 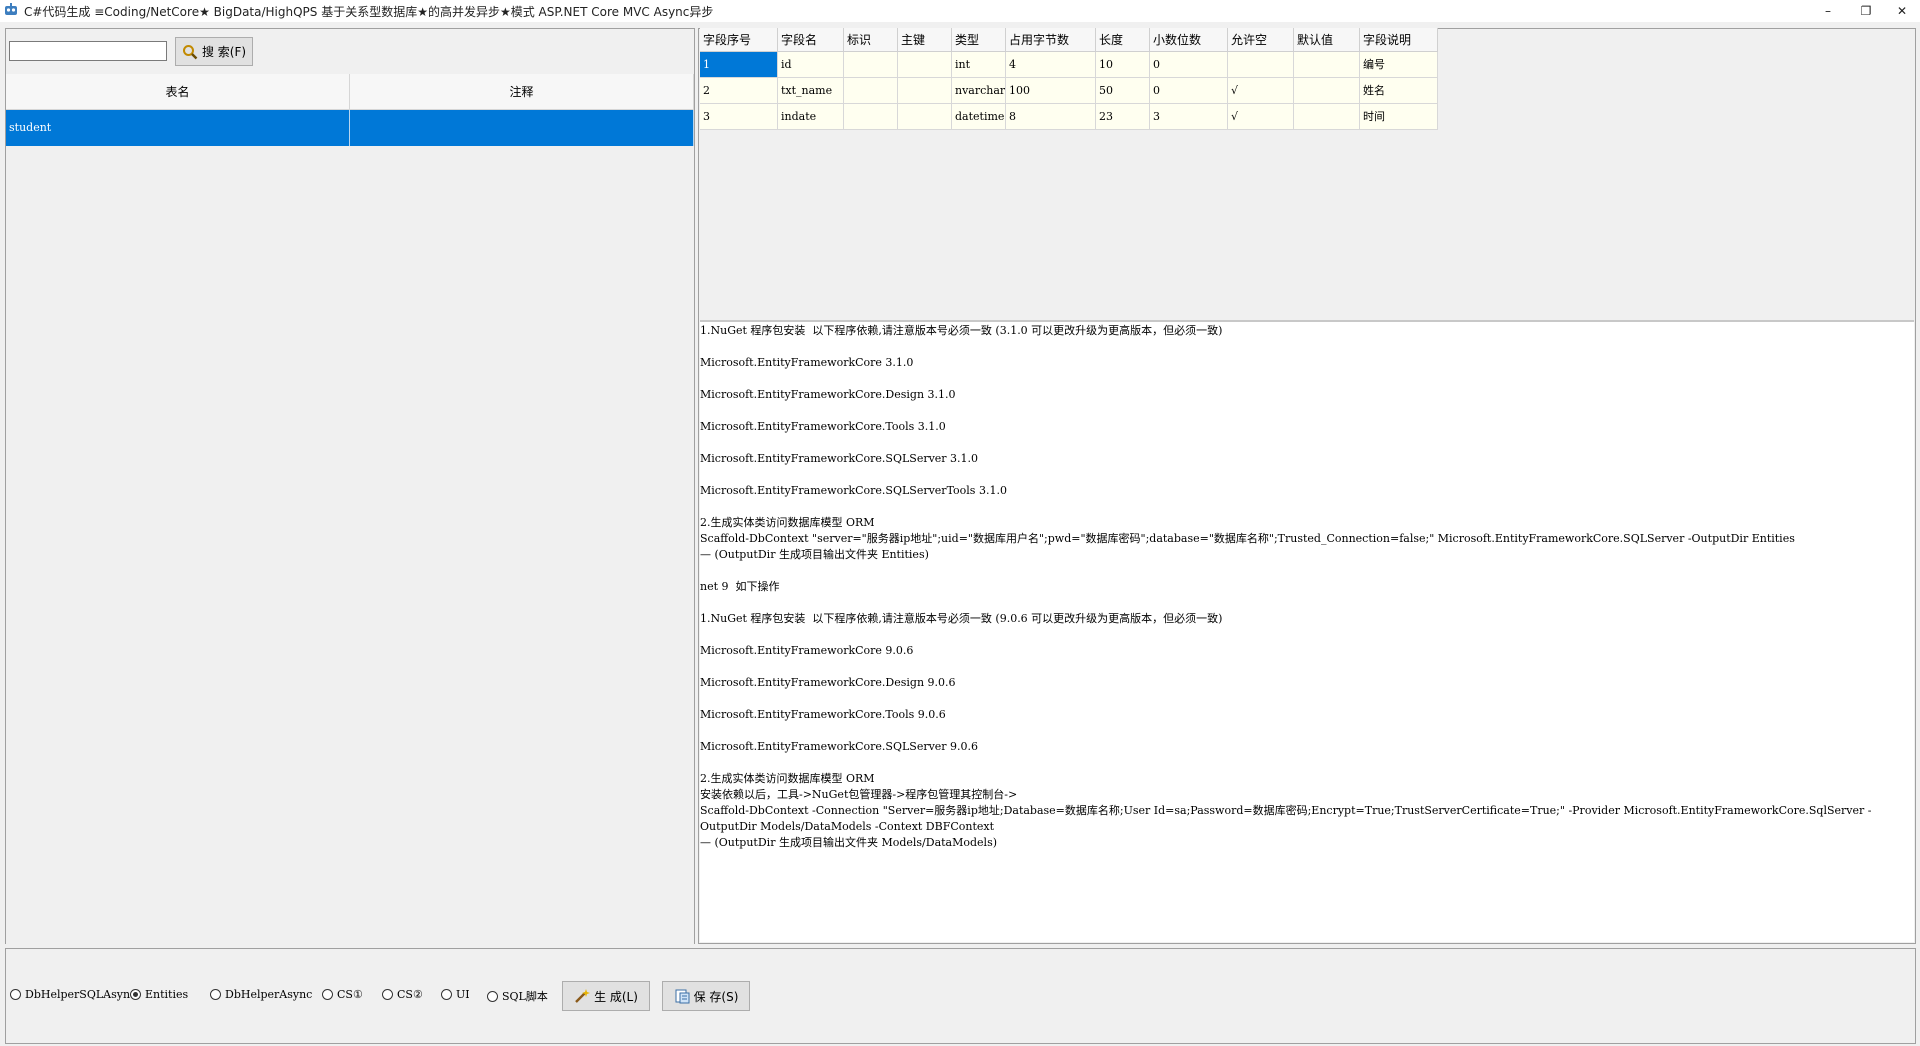 I want to click on option-radio-0: DbHelperSQLAsyn, so click(x=70, y=994).